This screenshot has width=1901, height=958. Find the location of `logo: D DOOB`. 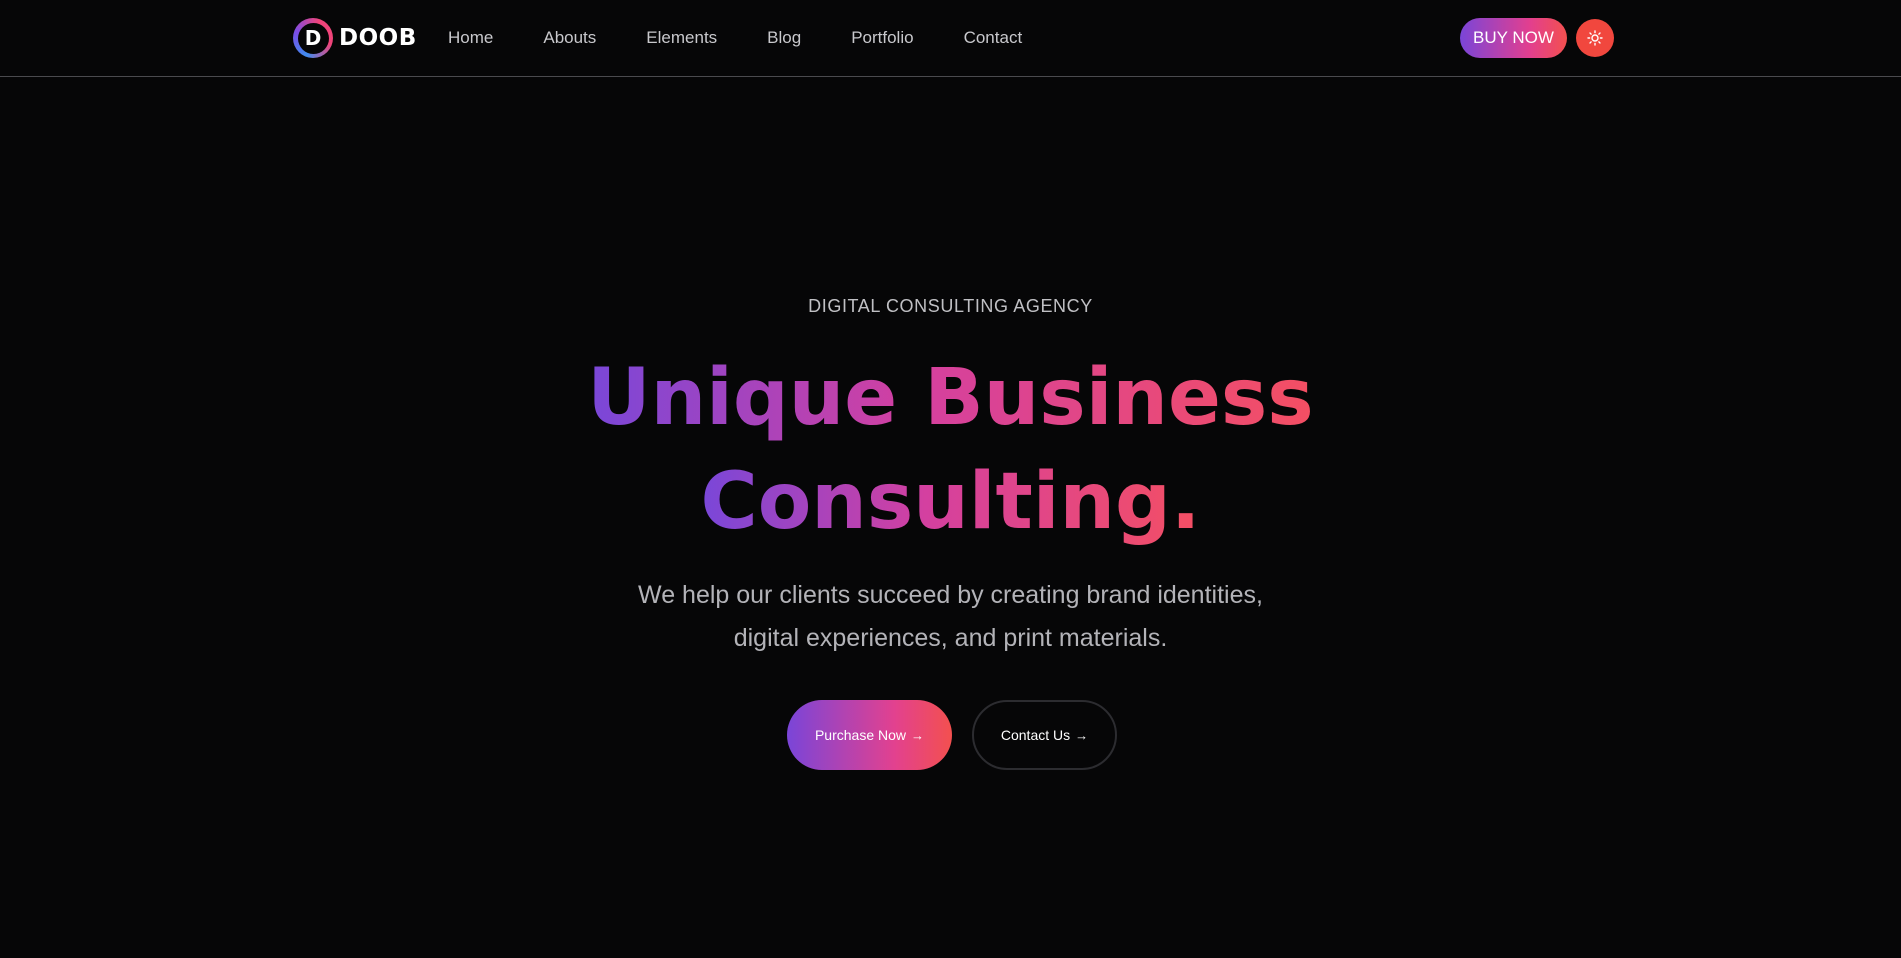

logo: D DOOB is located at coordinates (355, 38).